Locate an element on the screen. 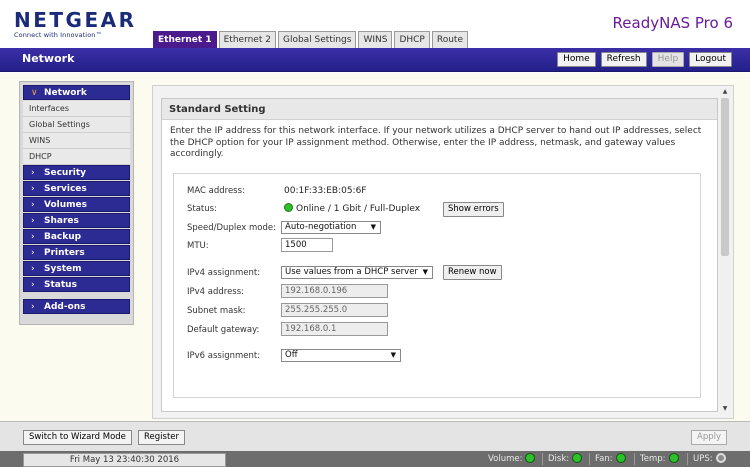 The height and width of the screenshot is (467, 750). nav-buttons: Home Refresh Help Logout is located at coordinates (642, 59).